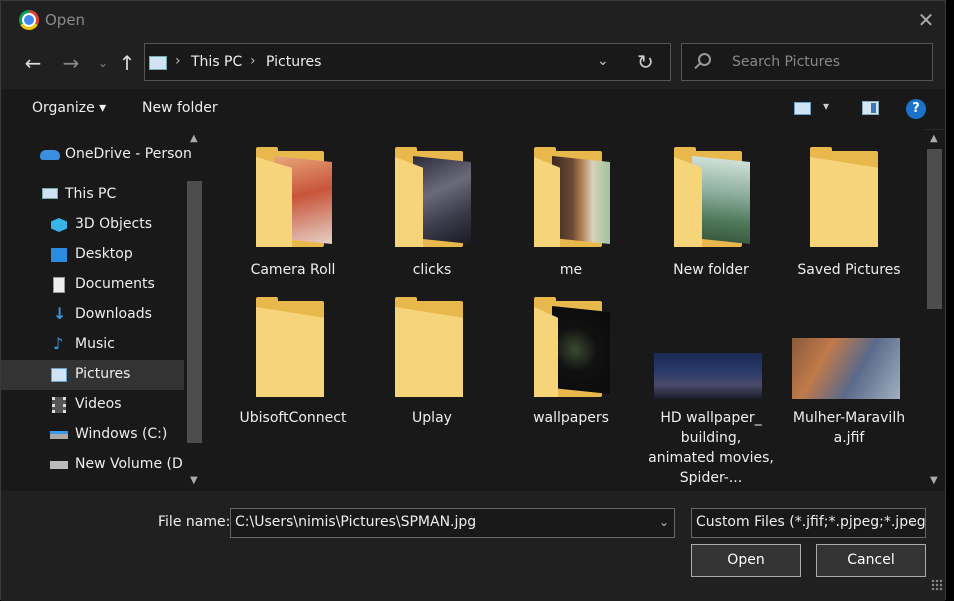 The height and width of the screenshot is (601, 954). I want to click on title-bar: Open ✕, so click(473, 20).